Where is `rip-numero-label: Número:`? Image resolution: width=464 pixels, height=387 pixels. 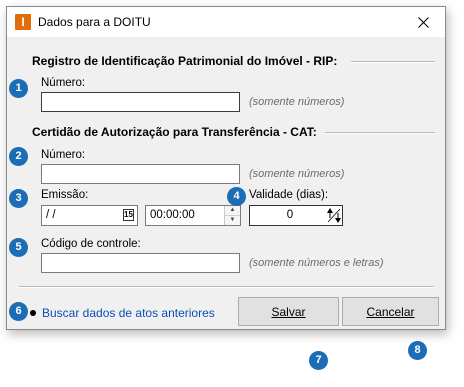 rip-numero-label: Número: is located at coordinates (63, 83).